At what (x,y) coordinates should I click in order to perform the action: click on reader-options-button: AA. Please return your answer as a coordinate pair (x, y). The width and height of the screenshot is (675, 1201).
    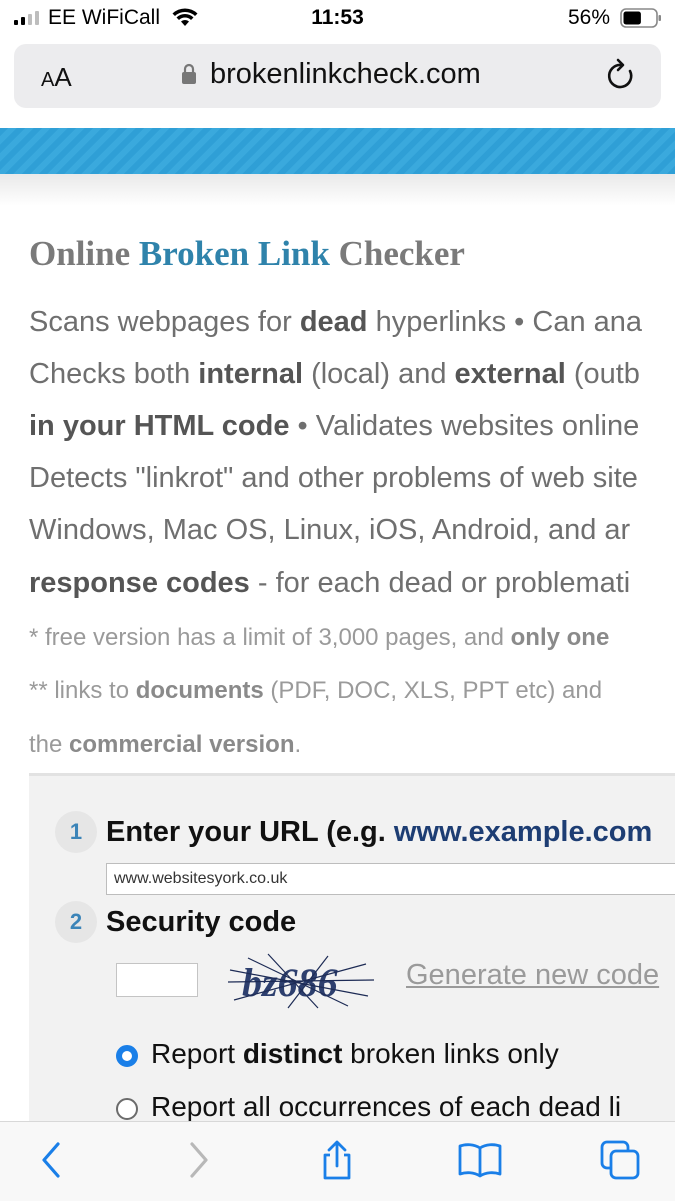
    Looking at the image, I should click on (56, 77).